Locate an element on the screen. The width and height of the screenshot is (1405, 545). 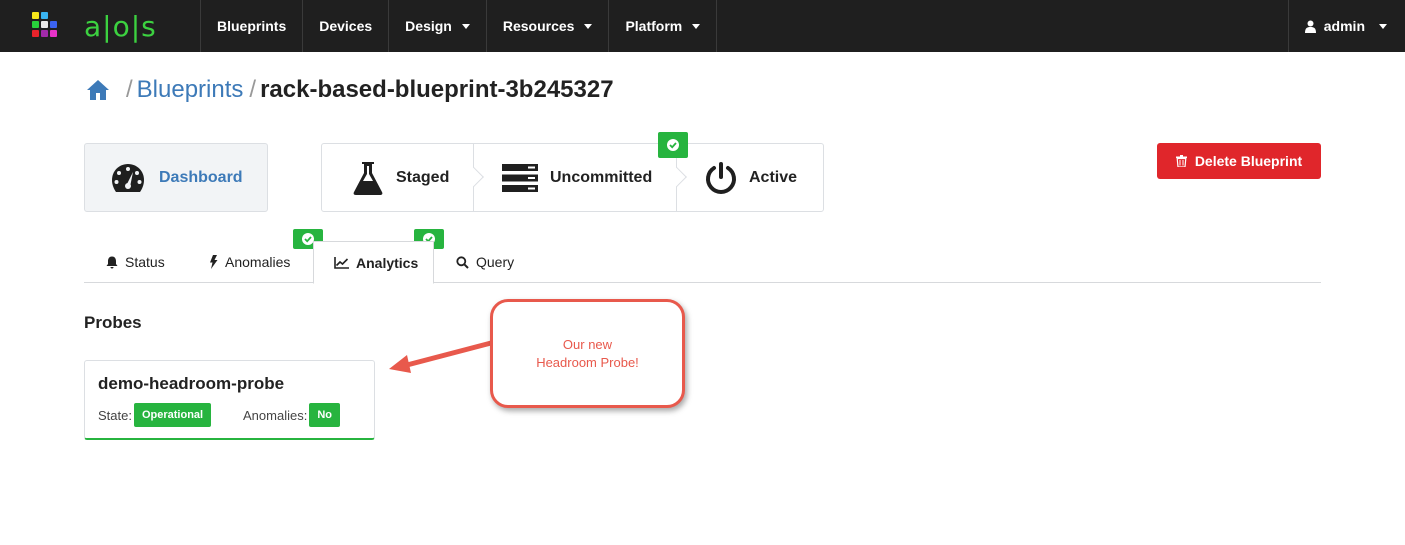
nav-blueprints: Blueprints is located at coordinates (251, 26).